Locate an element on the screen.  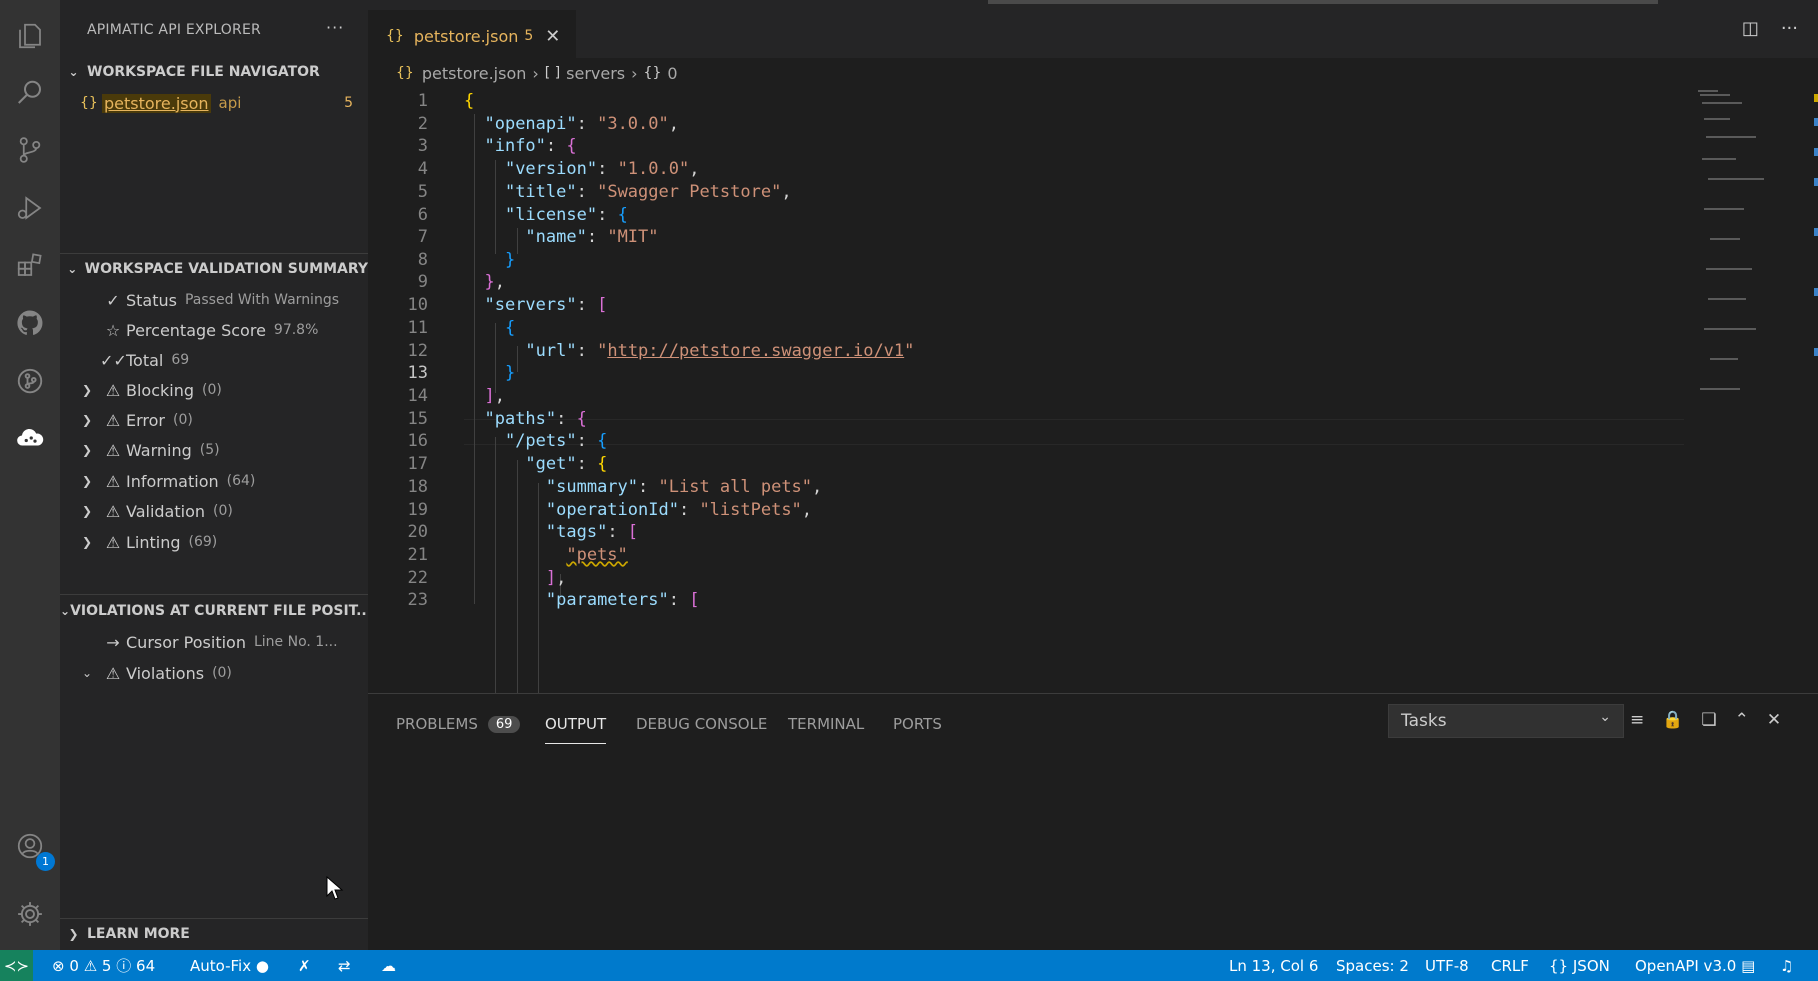
tab-terminal: TERMINAL is located at coordinates (826, 724).